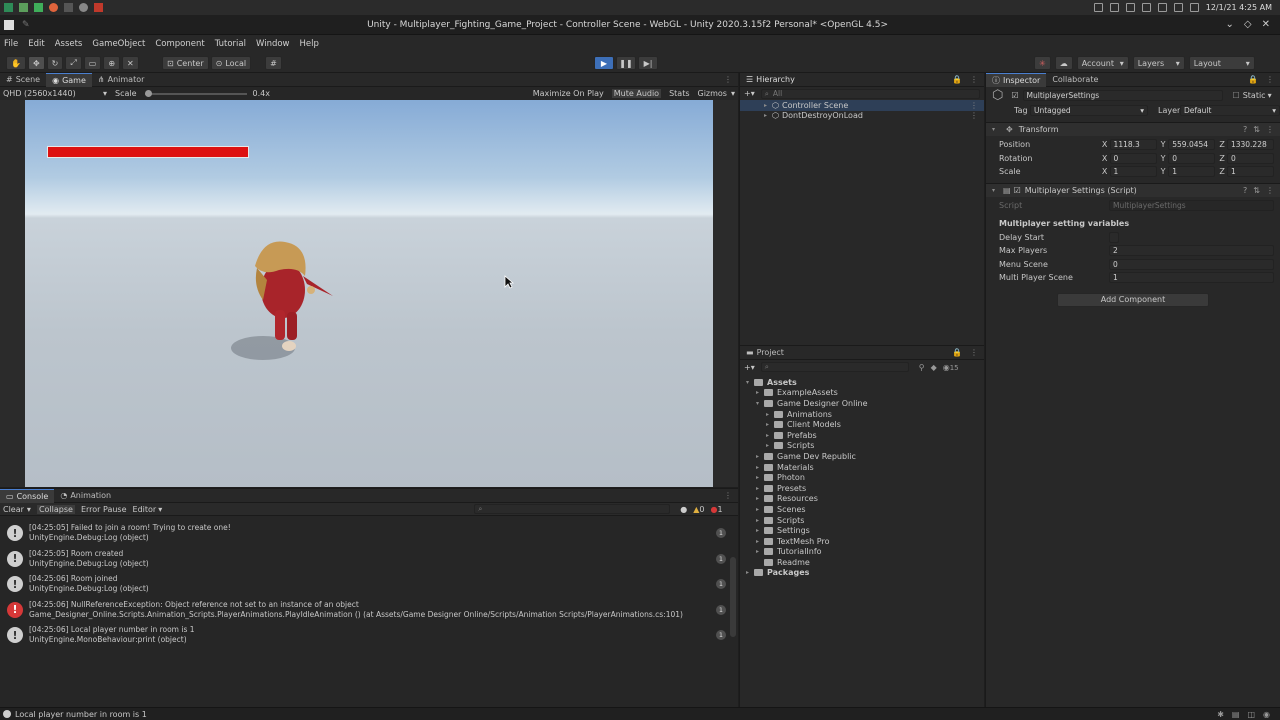 This screenshot has width=1280, height=720. I want to click on apps-icon, so click(8, 7).